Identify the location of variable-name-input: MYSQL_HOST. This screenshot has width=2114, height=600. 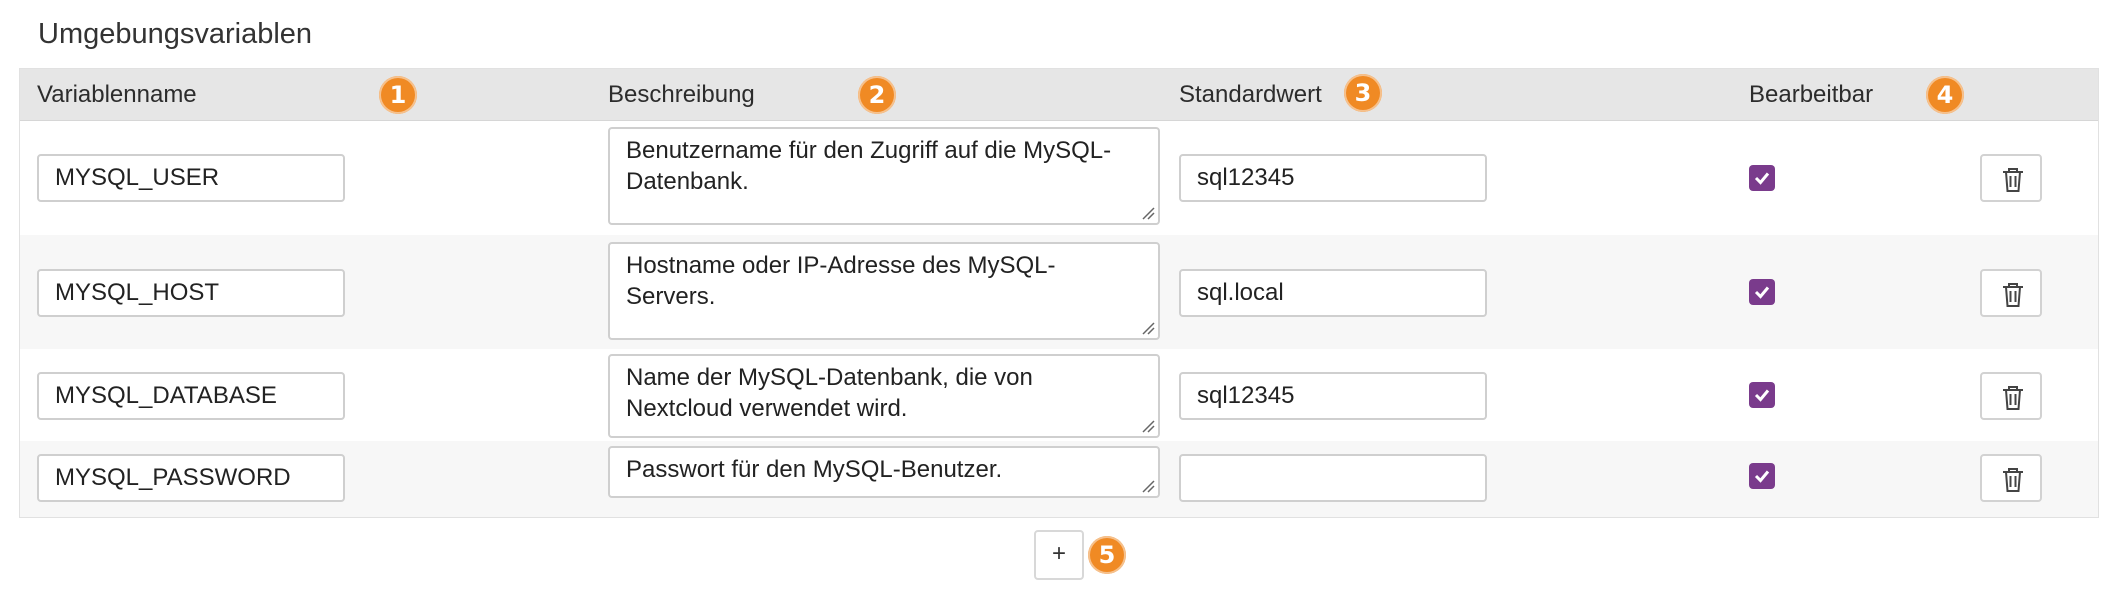
(191, 293).